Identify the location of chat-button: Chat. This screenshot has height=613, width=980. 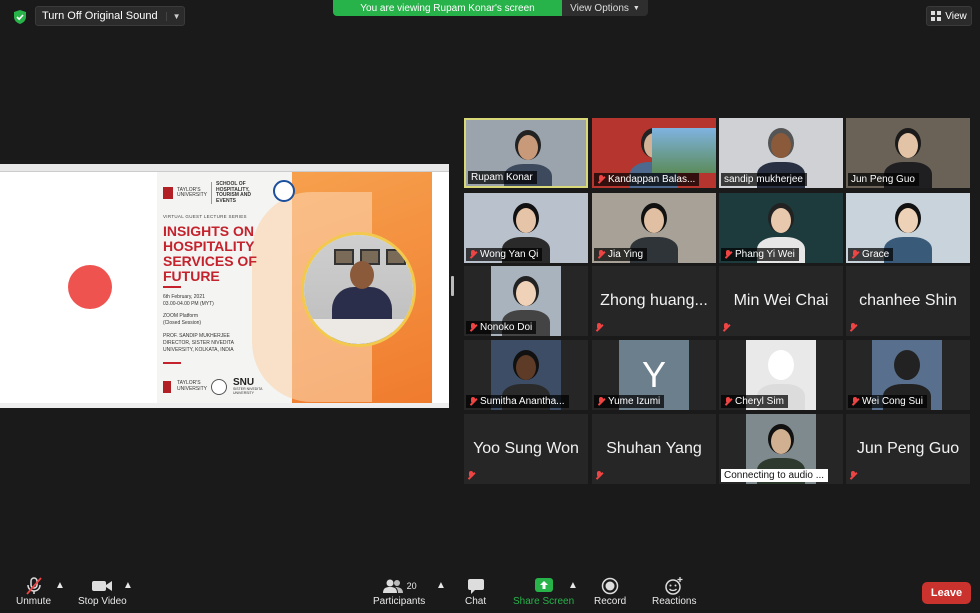
(475, 591).